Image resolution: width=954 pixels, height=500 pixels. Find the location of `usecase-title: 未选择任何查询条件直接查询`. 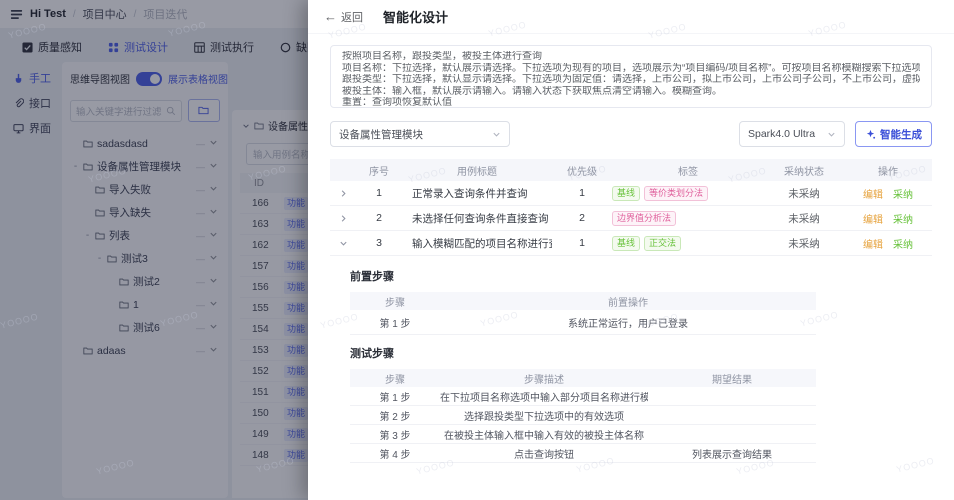

usecase-title: 未选择任何查询条件直接查询 is located at coordinates (480, 218).